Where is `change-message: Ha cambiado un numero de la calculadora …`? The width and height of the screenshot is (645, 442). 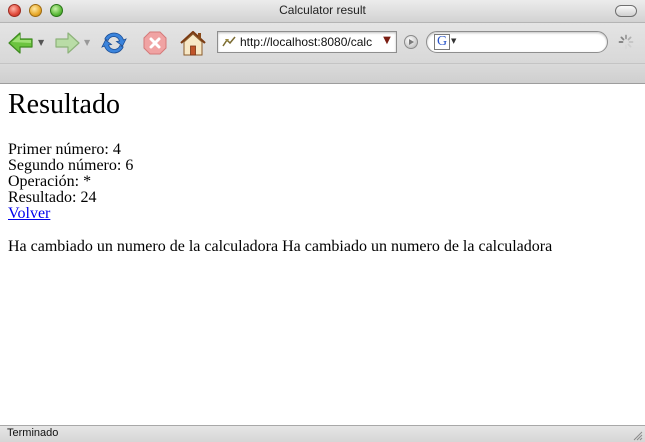
change-message: Ha cambiado un numero de la calculadora … is located at coordinates (280, 246).